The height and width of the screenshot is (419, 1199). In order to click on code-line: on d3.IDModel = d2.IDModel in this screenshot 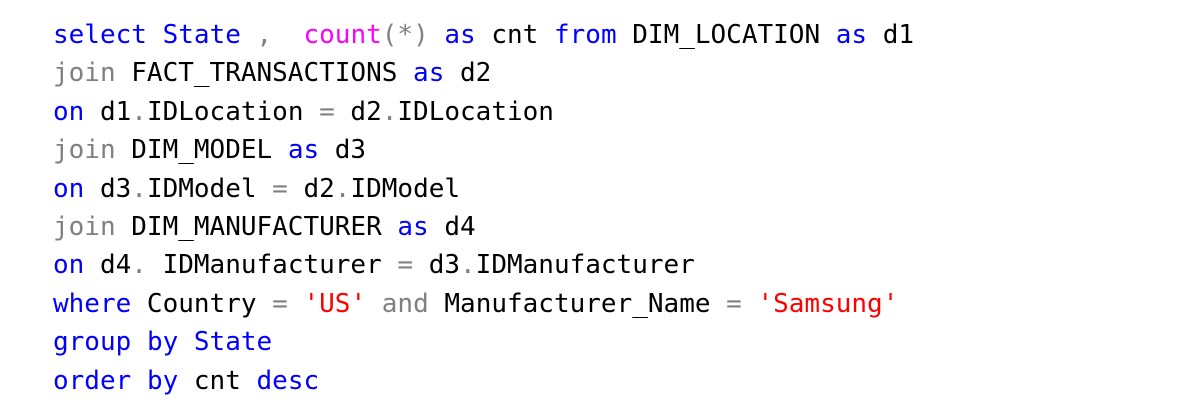, I will do `click(483, 189)`.